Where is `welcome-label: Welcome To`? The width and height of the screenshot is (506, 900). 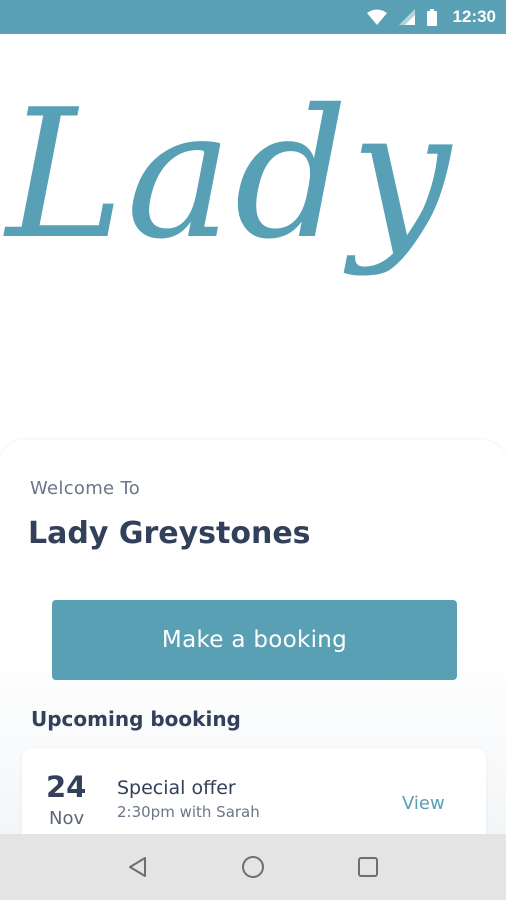 welcome-label: Welcome To is located at coordinates (85, 488).